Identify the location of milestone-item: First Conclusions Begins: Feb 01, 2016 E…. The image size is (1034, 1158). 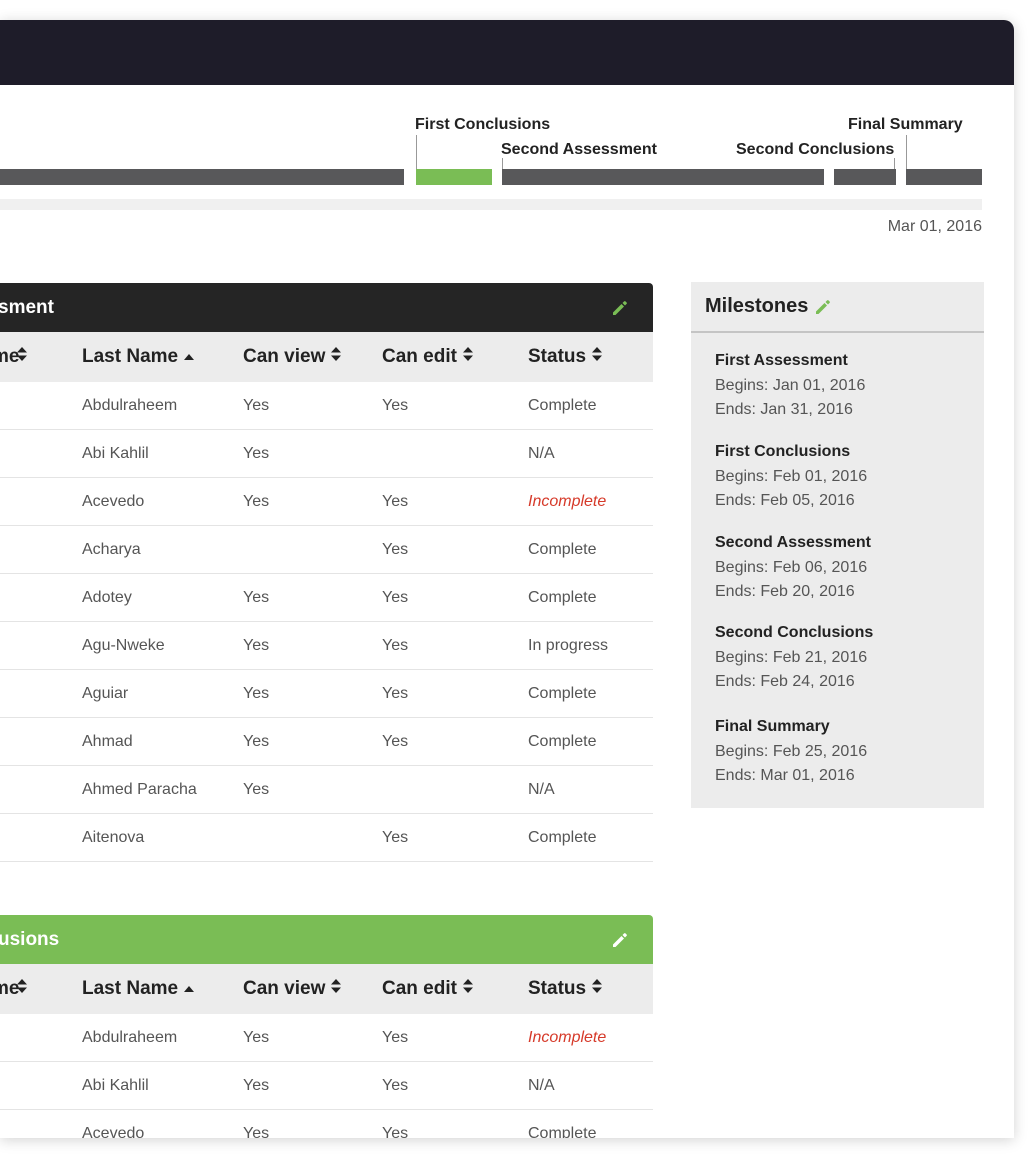
(791, 477).